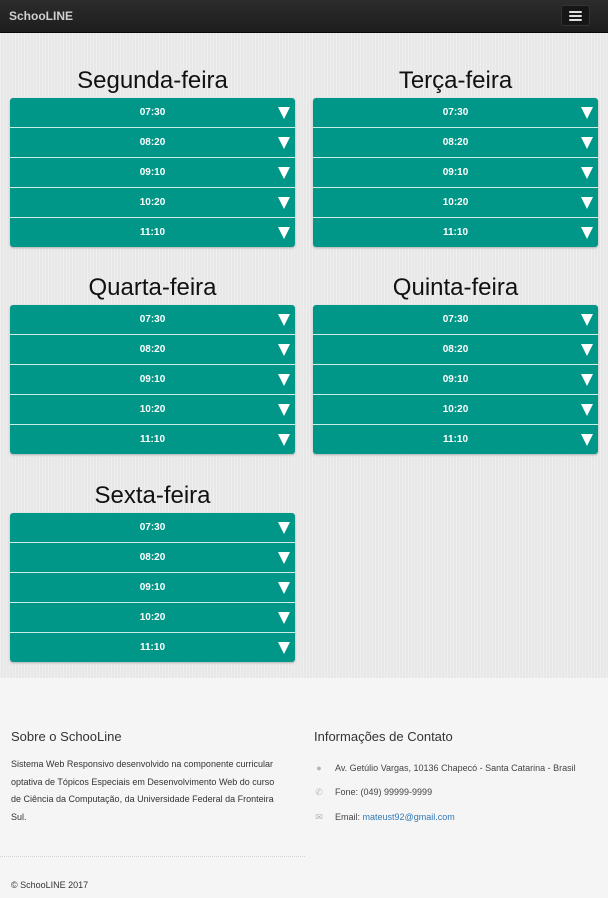 This screenshot has width=608, height=898. Describe the element at coordinates (348, 817) in the screenshot. I see `email-label: Email:` at that location.